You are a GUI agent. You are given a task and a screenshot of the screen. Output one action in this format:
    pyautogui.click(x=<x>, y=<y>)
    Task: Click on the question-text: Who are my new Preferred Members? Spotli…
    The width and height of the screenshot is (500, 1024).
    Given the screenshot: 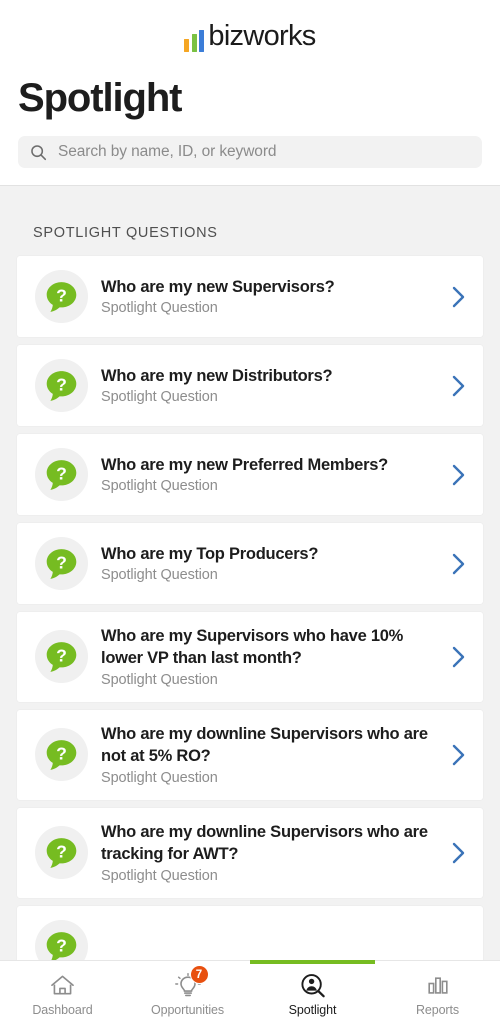 What is the action you would take?
    pyautogui.click(x=274, y=475)
    